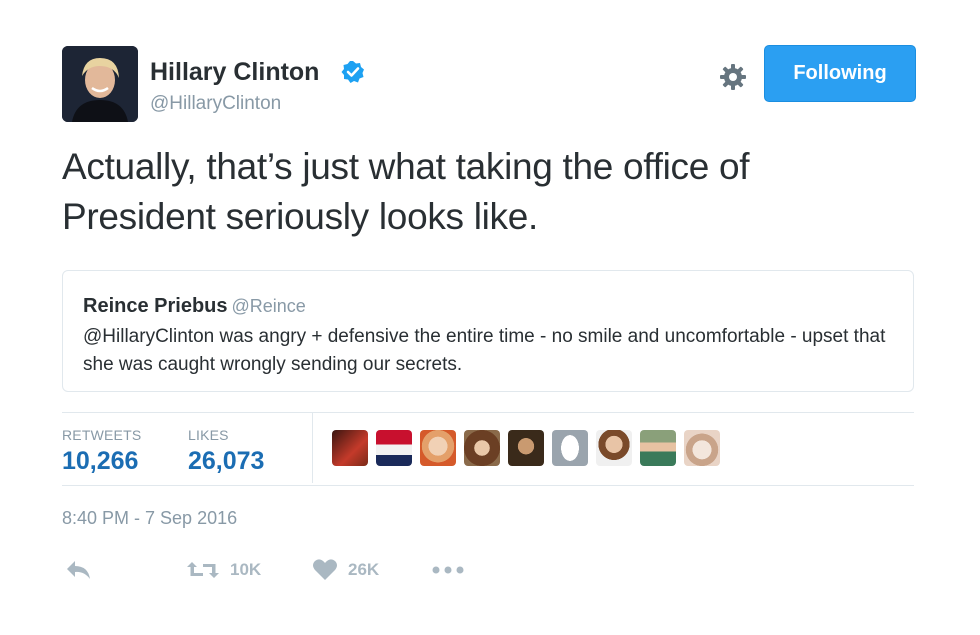 The image size is (980, 635). What do you see at coordinates (345, 570) in the screenshot?
I see `like-button: 26K` at bounding box center [345, 570].